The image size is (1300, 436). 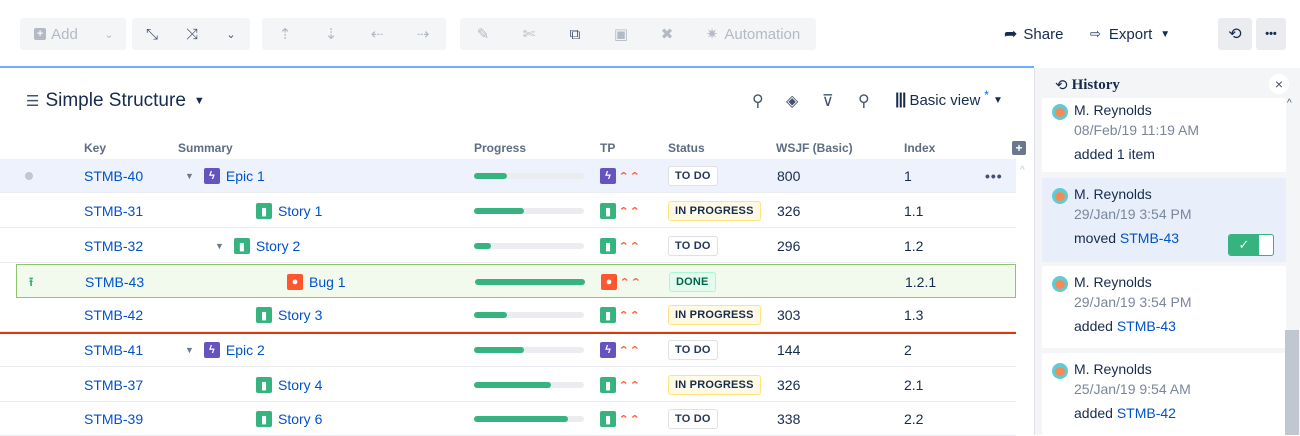 What do you see at coordinates (500, 148) in the screenshot?
I see `column-header-progress: Progress` at bounding box center [500, 148].